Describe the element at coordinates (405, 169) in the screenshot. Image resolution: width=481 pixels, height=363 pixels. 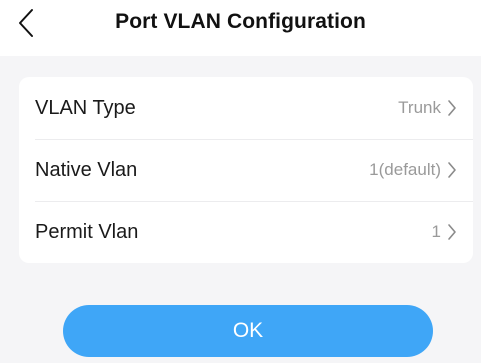
I see `native-vlan-value: 1(default)` at that location.